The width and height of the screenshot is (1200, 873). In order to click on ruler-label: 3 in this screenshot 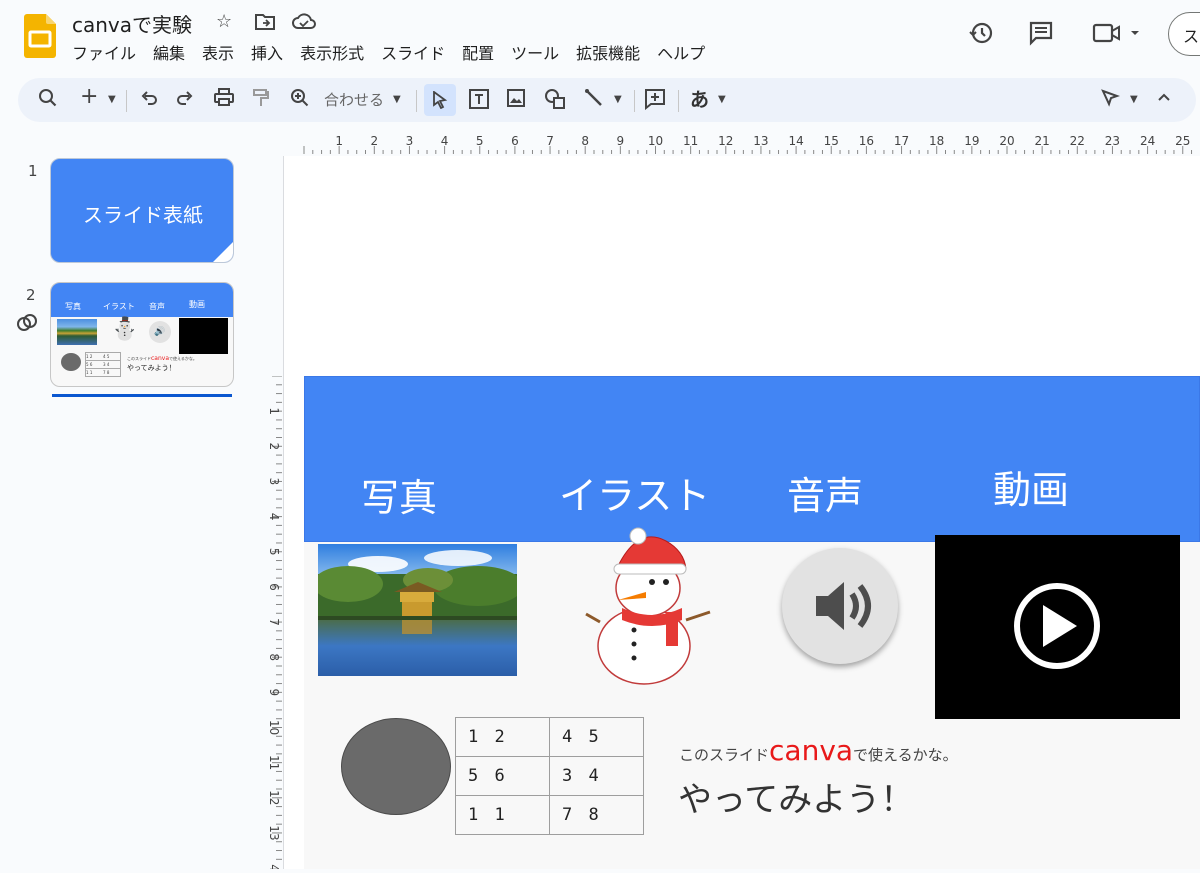, I will do `click(274, 482)`.